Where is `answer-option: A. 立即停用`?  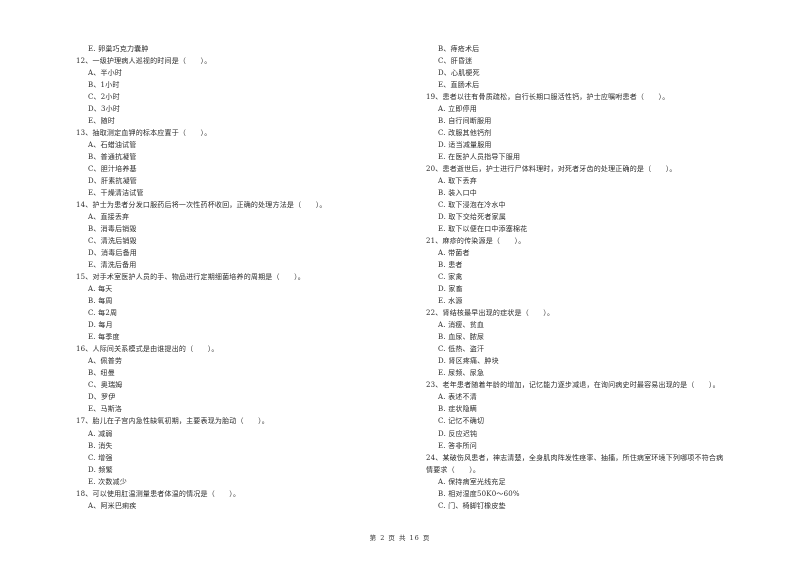
answer-option: A. 立即停用 is located at coordinates (457, 109).